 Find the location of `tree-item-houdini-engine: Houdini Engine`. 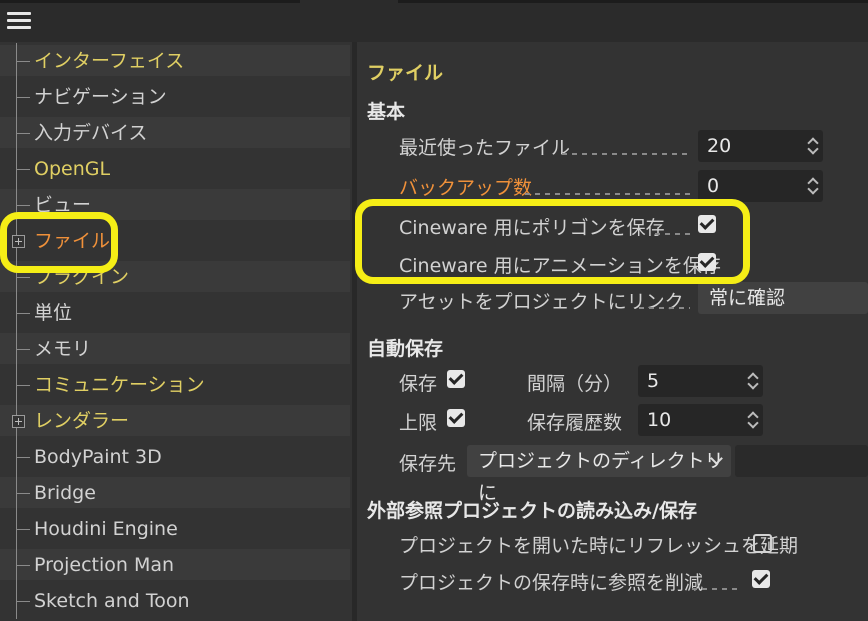

tree-item-houdini-engine: Houdini Engine is located at coordinates (176, 529).